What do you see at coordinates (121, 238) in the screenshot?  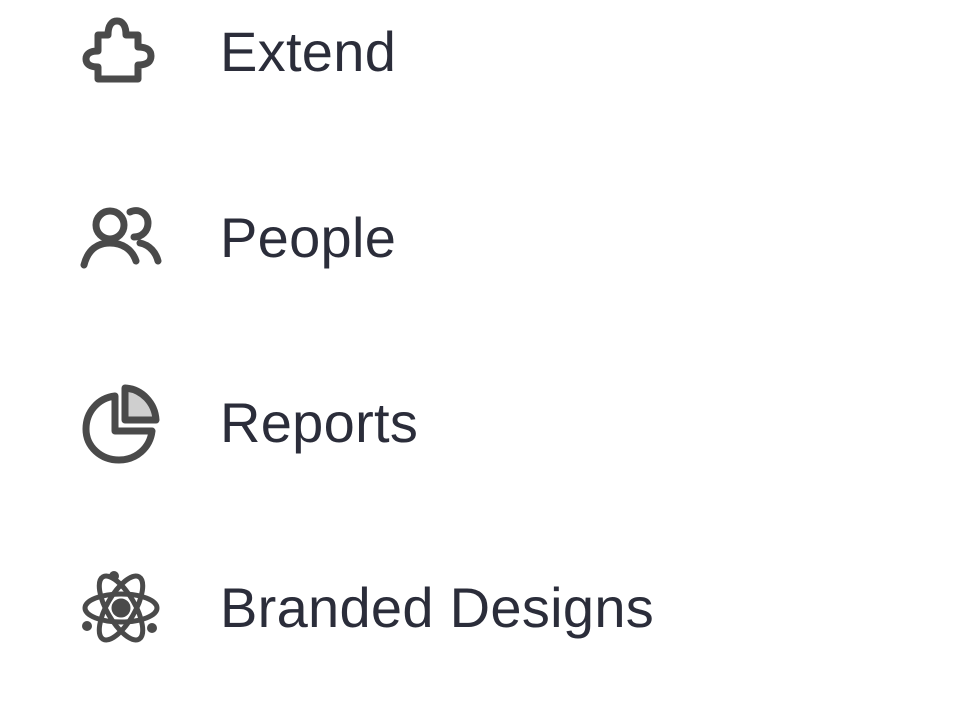 I see `people-icon` at bounding box center [121, 238].